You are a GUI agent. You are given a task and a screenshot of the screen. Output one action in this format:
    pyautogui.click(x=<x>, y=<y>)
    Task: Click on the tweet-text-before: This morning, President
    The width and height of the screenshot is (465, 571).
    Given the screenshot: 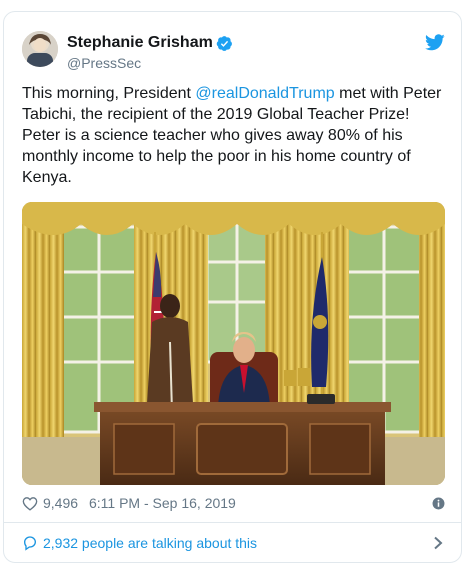 What is the action you would take?
    pyautogui.click(x=109, y=93)
    